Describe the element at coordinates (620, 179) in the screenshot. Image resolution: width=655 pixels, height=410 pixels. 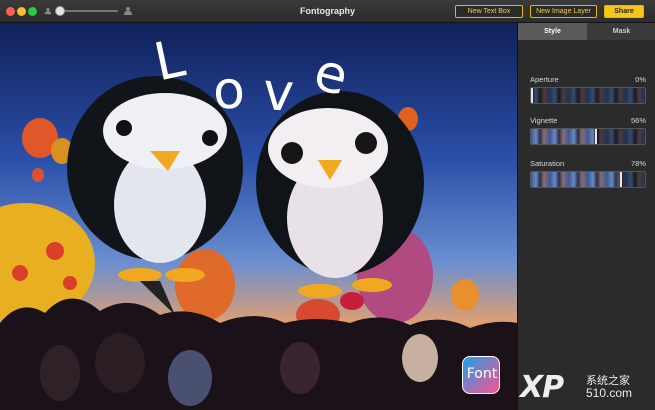
I see `saturation-slider-marker` at that location.